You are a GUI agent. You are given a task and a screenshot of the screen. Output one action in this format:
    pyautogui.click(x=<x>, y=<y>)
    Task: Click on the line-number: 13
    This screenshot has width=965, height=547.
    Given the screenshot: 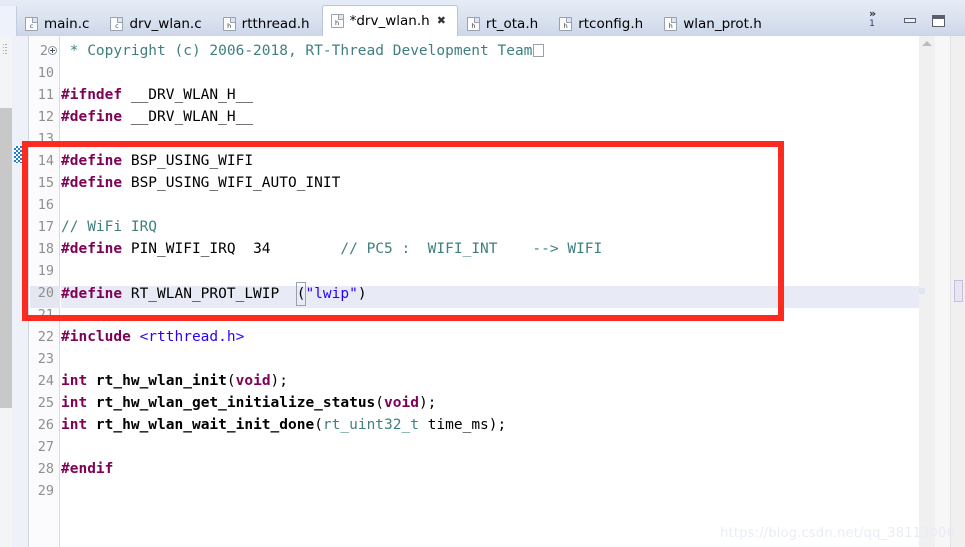 What is the action you would take?
    pyautogui.click(x=45, y=139)
    